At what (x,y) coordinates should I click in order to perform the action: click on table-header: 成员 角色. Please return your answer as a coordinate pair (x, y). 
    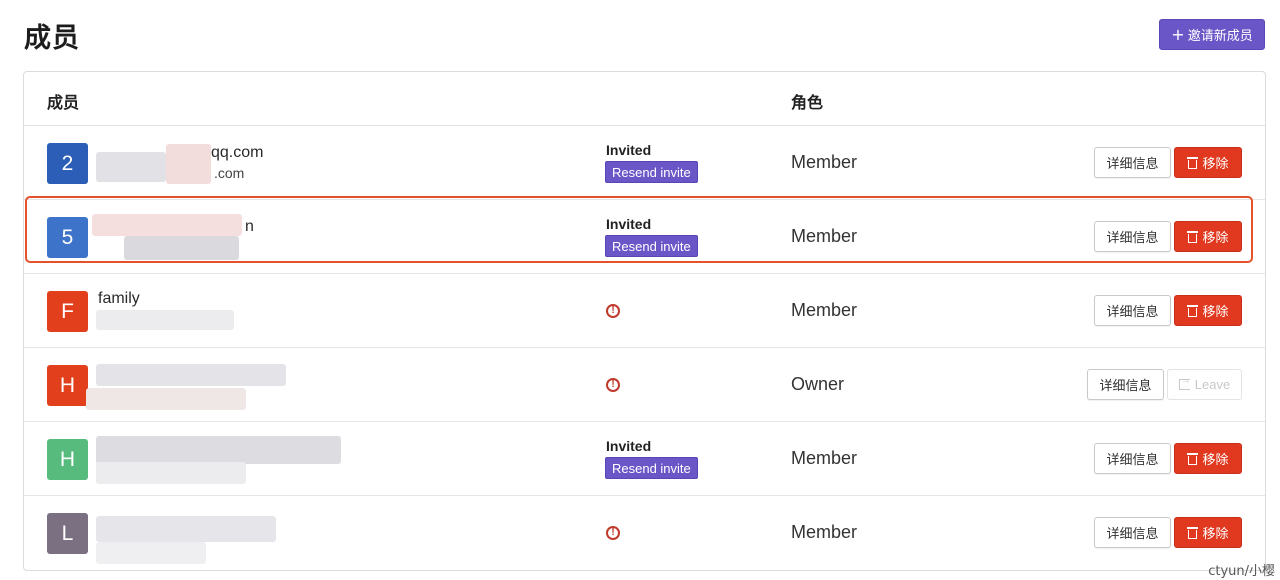
    Looking at the image, I should click on (644, 99).